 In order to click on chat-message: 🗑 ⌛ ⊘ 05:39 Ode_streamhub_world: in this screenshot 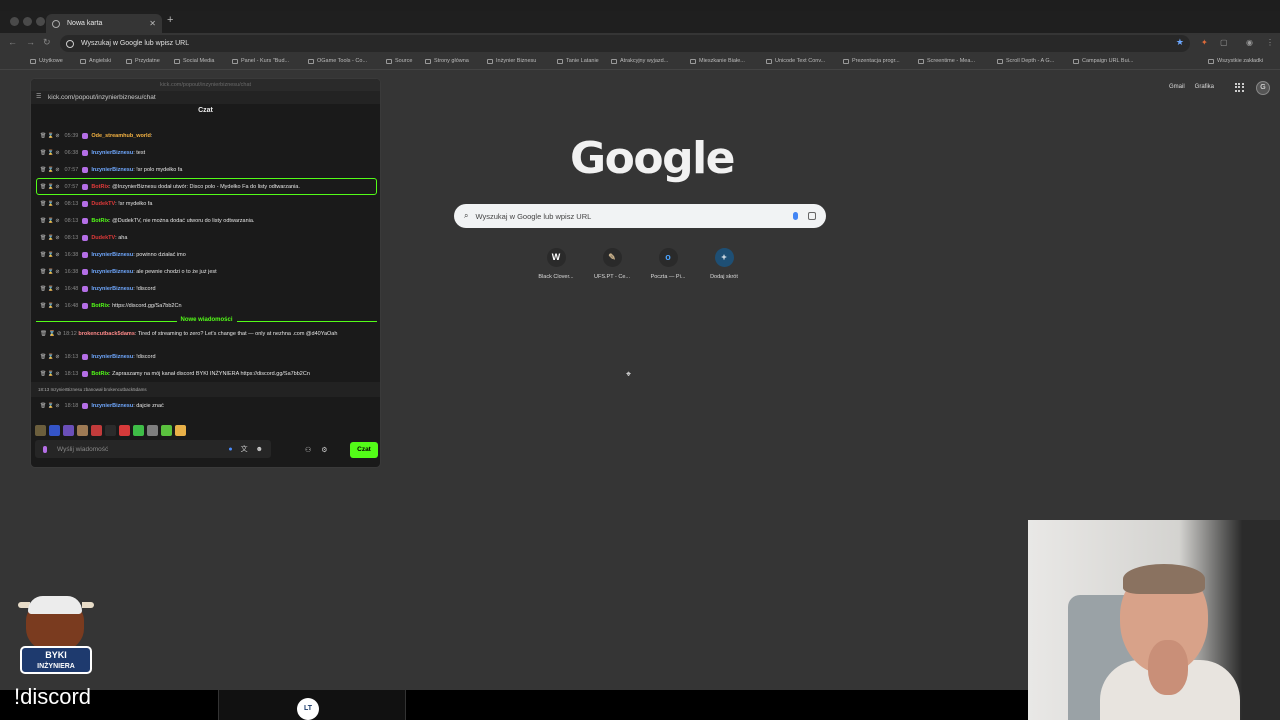, I will do `click(205, 135)`.